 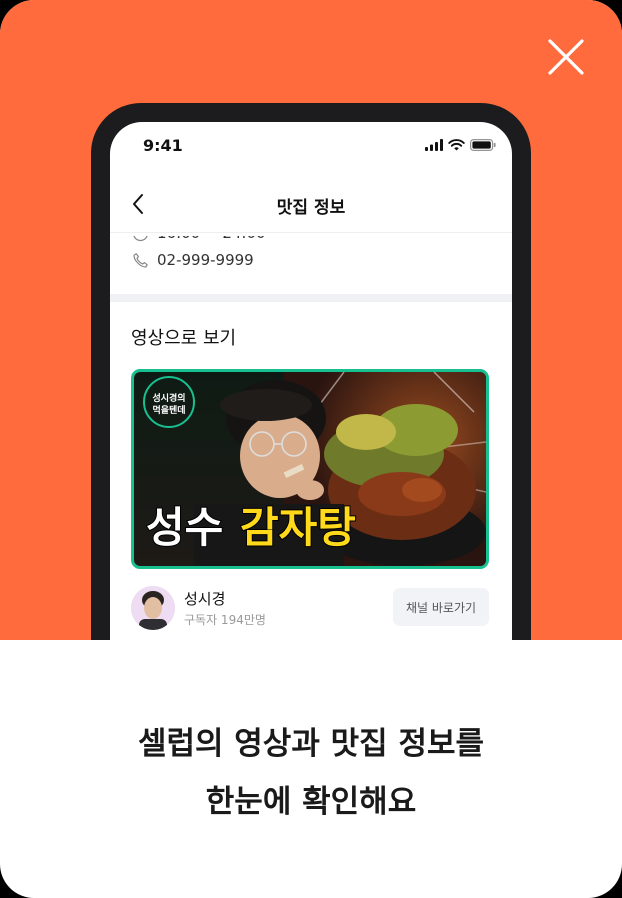 What do you see at coordinates (456, 145) in the screenshot?
I see `wifi-icon` at bounding box center [456, 145].